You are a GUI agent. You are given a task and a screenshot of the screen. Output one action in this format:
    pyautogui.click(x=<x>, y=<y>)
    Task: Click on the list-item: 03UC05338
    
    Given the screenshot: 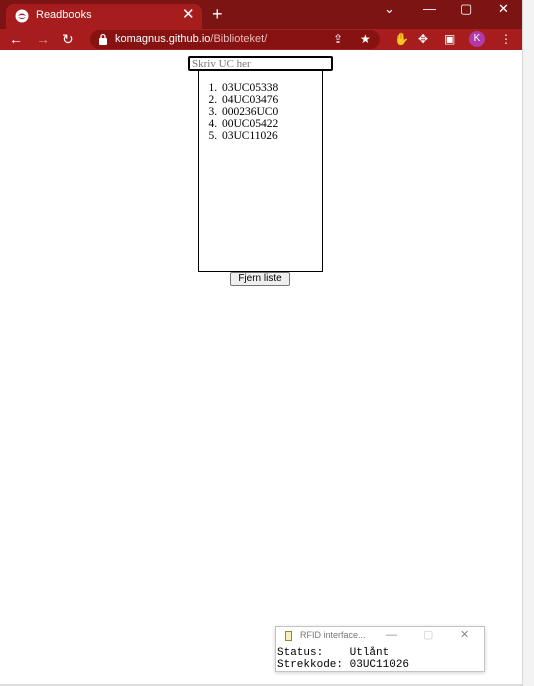 What is the action you would take?
    pyautogui.click(x=249, y=88)
    